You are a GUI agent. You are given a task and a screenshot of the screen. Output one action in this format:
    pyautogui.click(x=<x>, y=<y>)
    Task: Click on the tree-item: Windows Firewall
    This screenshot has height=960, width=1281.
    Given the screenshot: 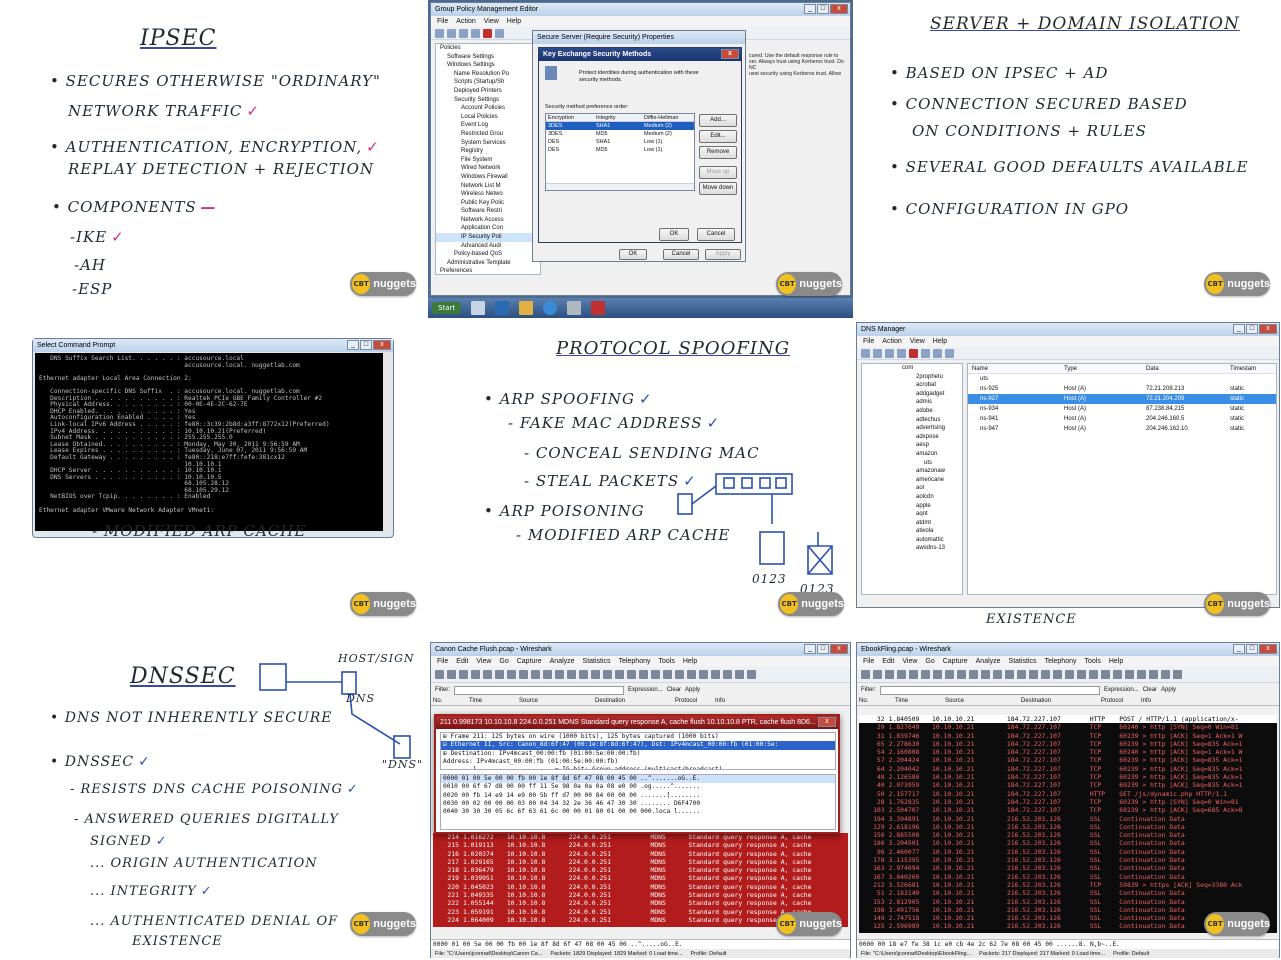 What is the action you would take?
    pyautogui.click(x=488, y=177)
    